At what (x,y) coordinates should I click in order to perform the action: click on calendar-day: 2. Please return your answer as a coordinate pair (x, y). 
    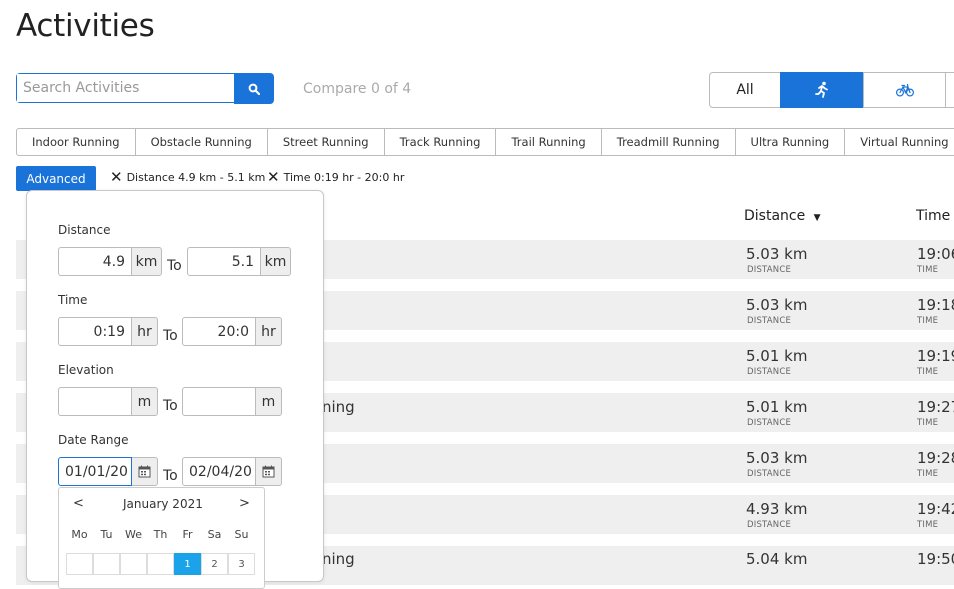
    Looking at the image, I should click on (214, 564).